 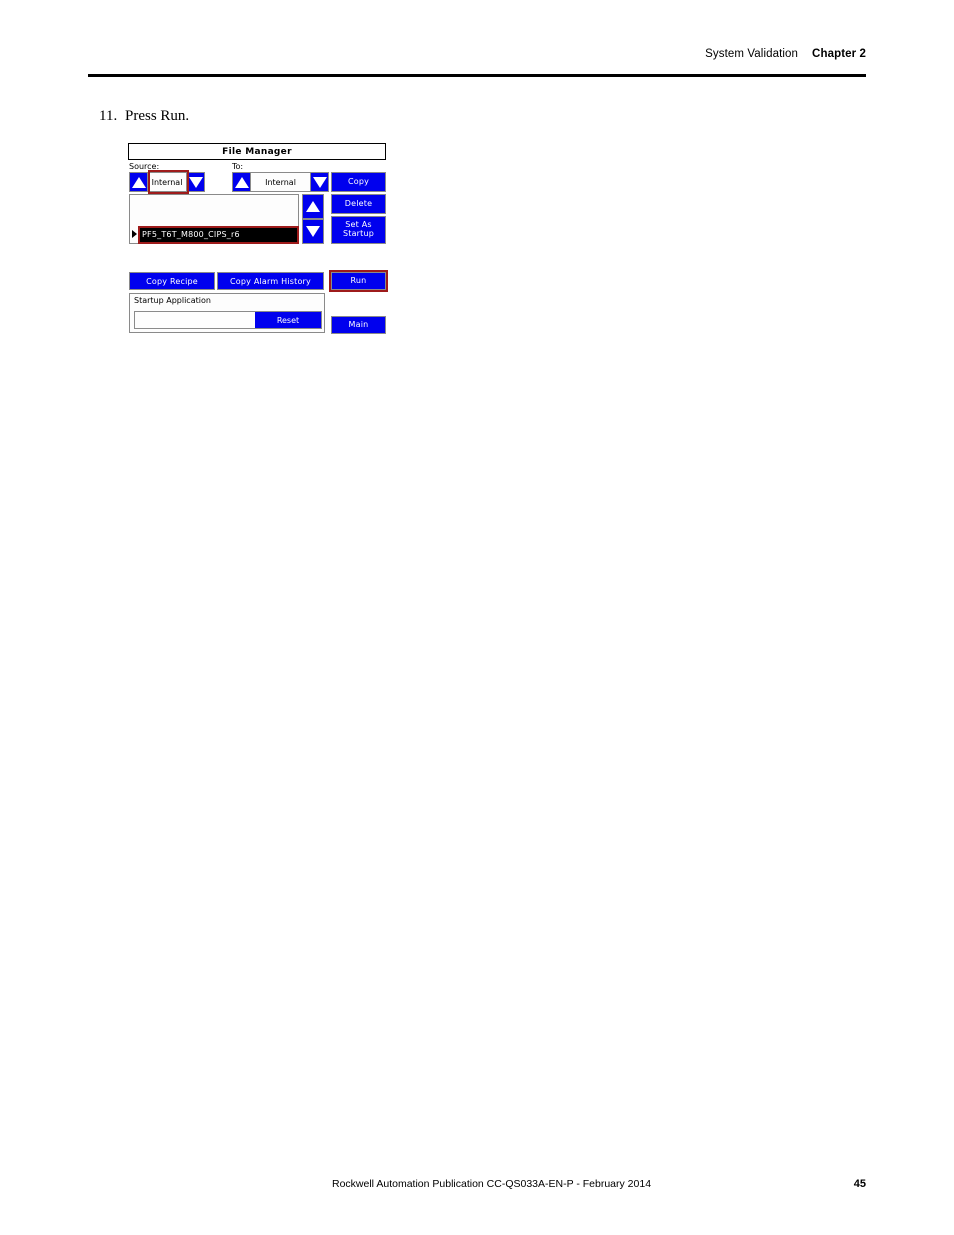 What do you see at coordinates (172, 281) in the screenshot?
I see `copy-recipe-button: Copy Recipe` at bounding box center [172, 281].